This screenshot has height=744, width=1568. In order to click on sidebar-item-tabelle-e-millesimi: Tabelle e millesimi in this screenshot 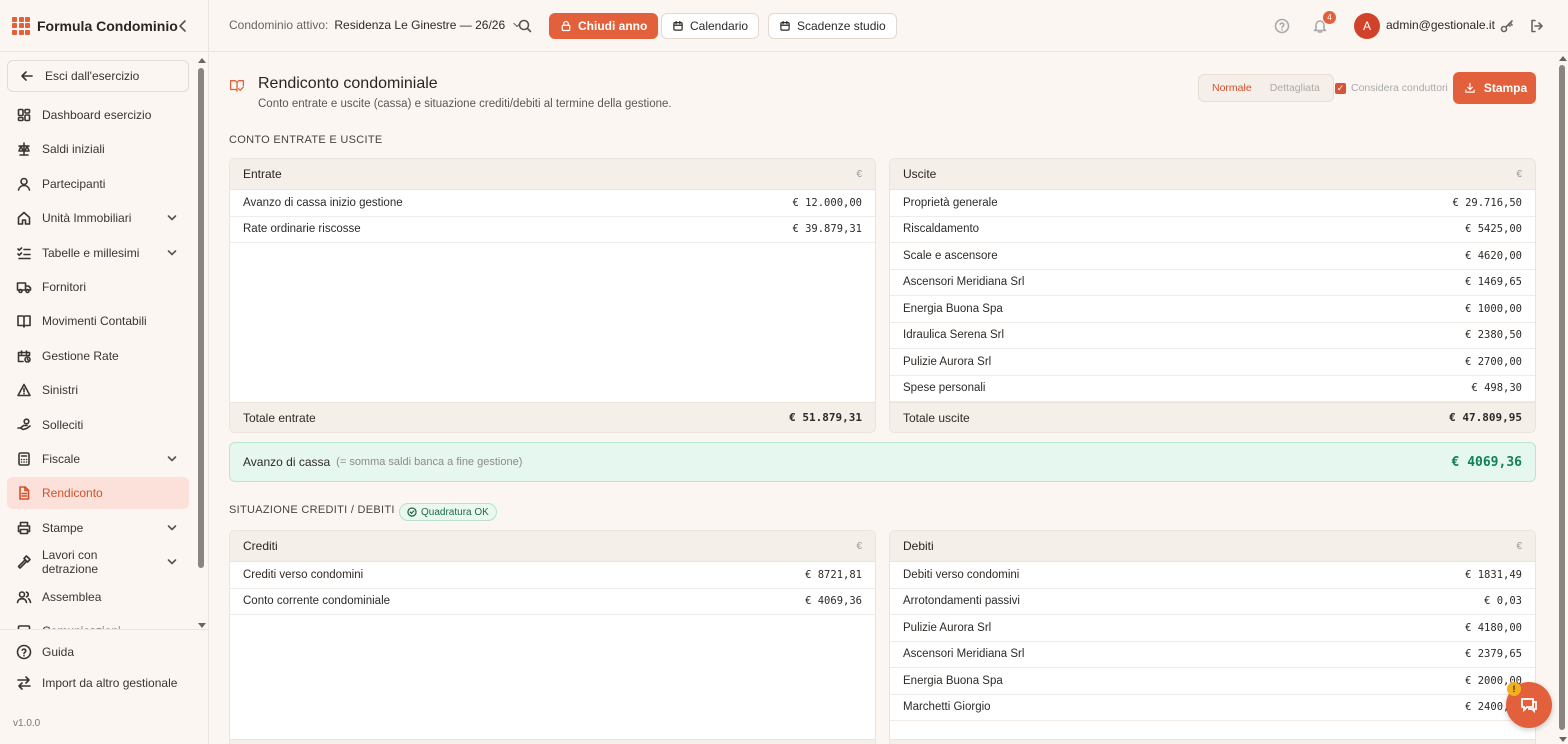, I will do `click(98, 253)`.